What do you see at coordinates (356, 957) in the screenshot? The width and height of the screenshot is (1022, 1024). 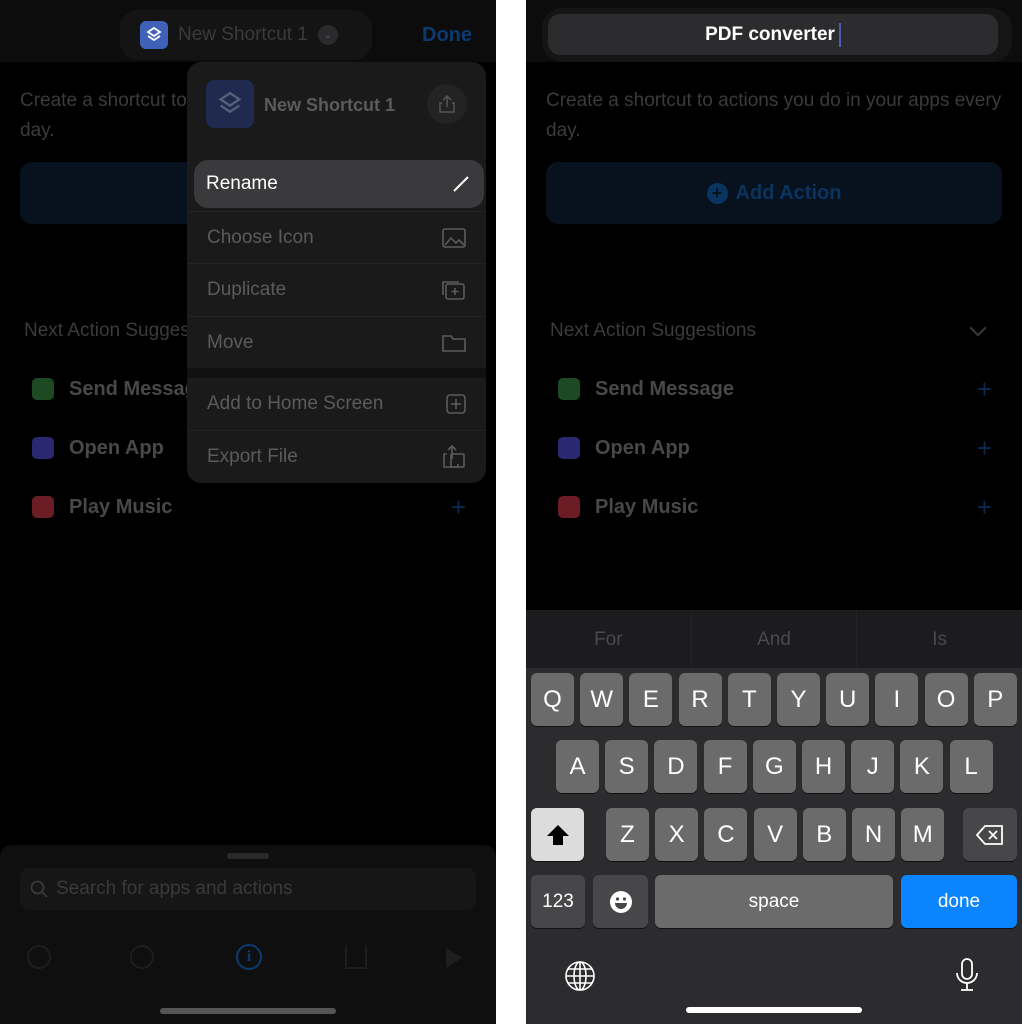 I see `share-icon` at bounding box center [356, 957].